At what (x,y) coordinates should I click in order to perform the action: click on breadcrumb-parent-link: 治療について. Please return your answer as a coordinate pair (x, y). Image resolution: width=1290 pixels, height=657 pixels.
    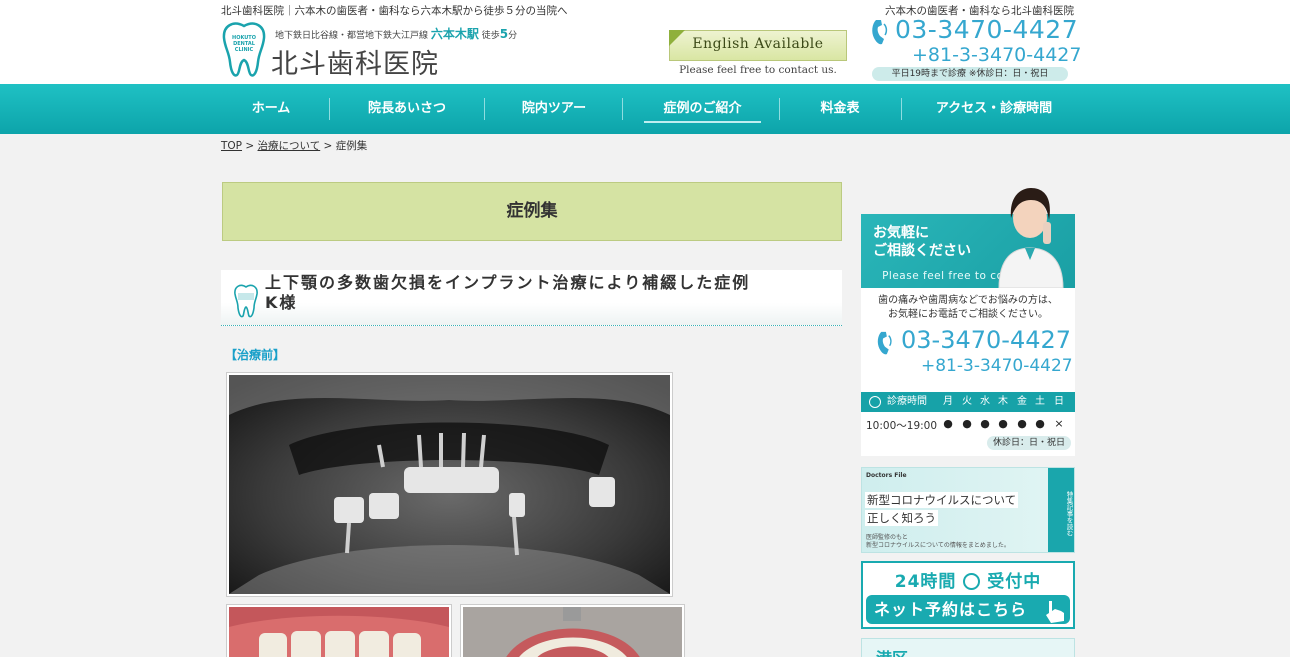
    Looking at the image, I should click on (289, 146).